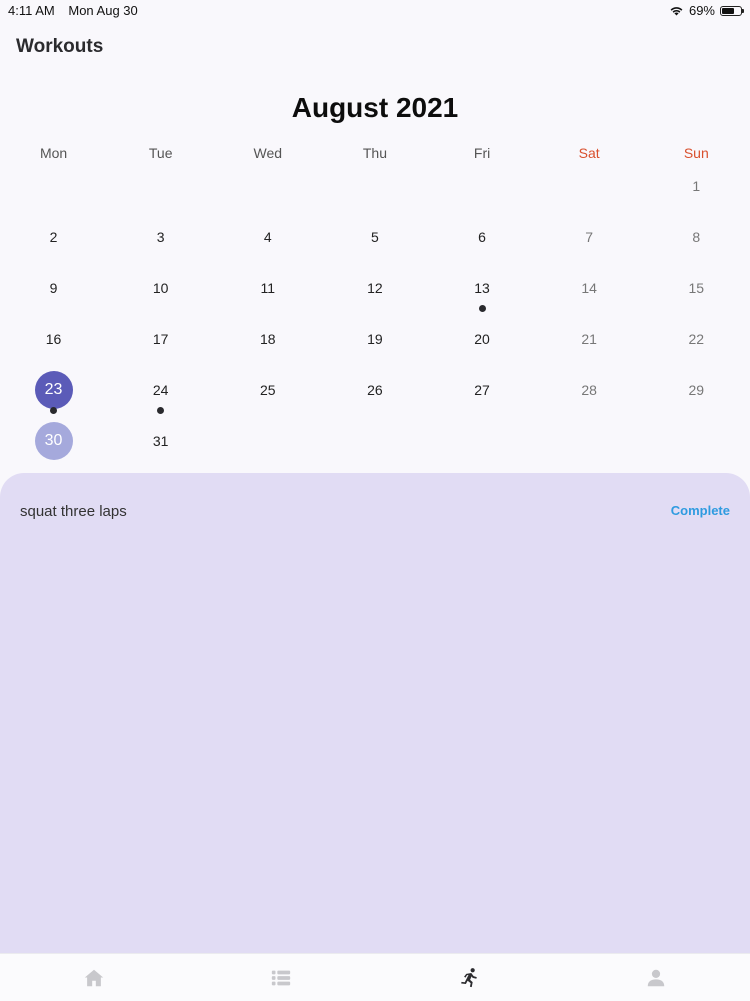  Describe the element at coordinates (676, 10) in the screenshot. I see `wifi-icon` at that location.